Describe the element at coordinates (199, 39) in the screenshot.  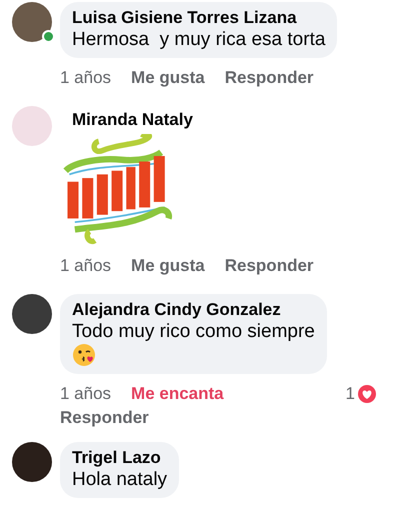
I see `comment-text: Hermosa y muy rica esa torta` at that location.